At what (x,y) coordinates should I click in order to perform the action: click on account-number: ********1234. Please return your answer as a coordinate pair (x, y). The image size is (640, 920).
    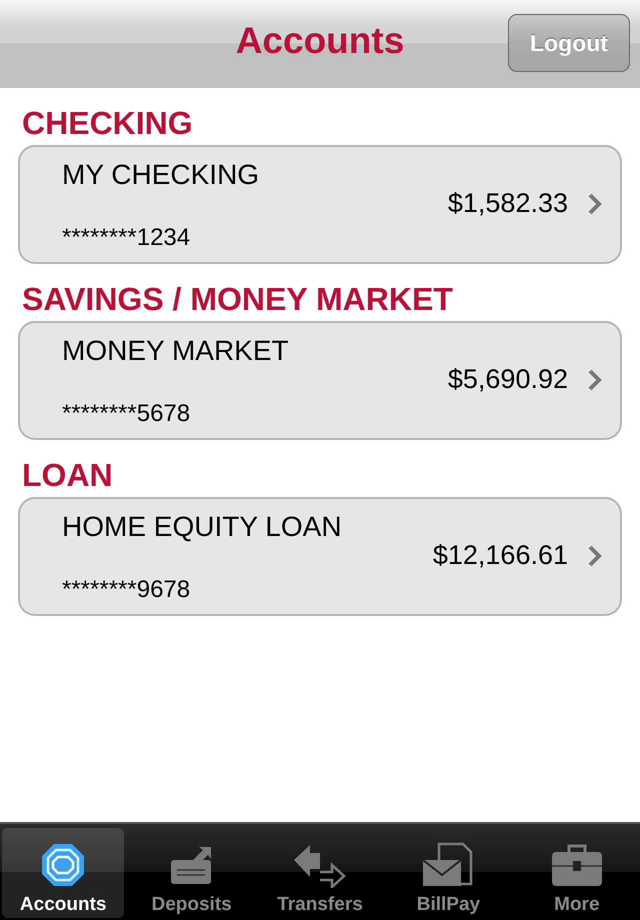
    Looking at the image, I should click on (126, 238).